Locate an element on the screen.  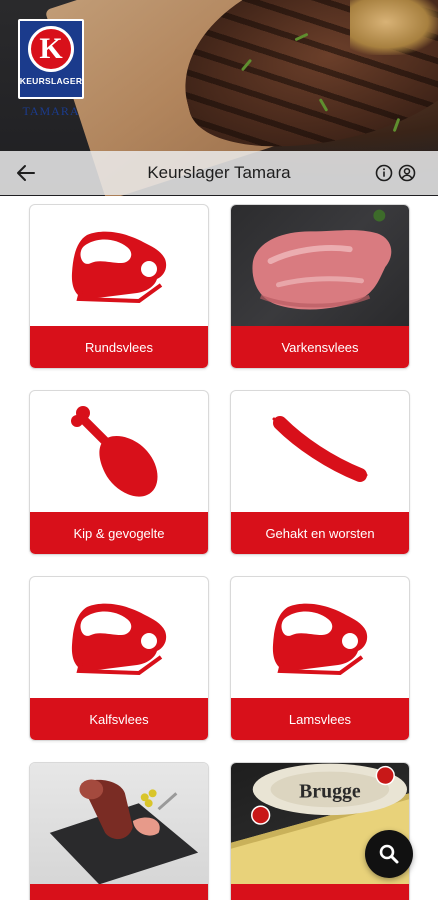
category-card-gehakt-worsten: Gehakt en worsten is located at coordinates (320, 472).